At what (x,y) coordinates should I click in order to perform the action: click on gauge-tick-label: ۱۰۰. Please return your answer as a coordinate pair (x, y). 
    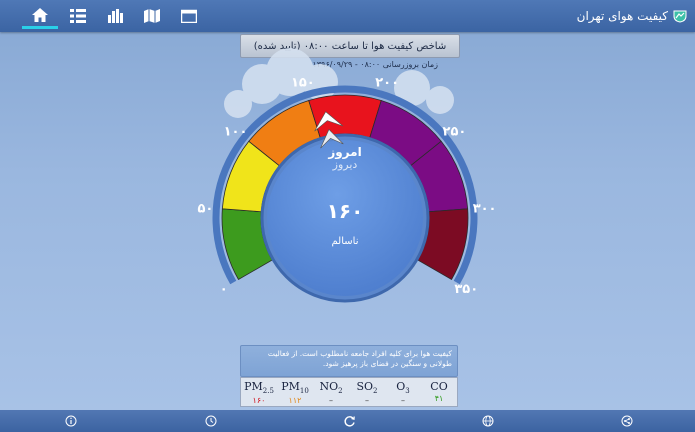
    Looking at the image, I should click on (236, 132).